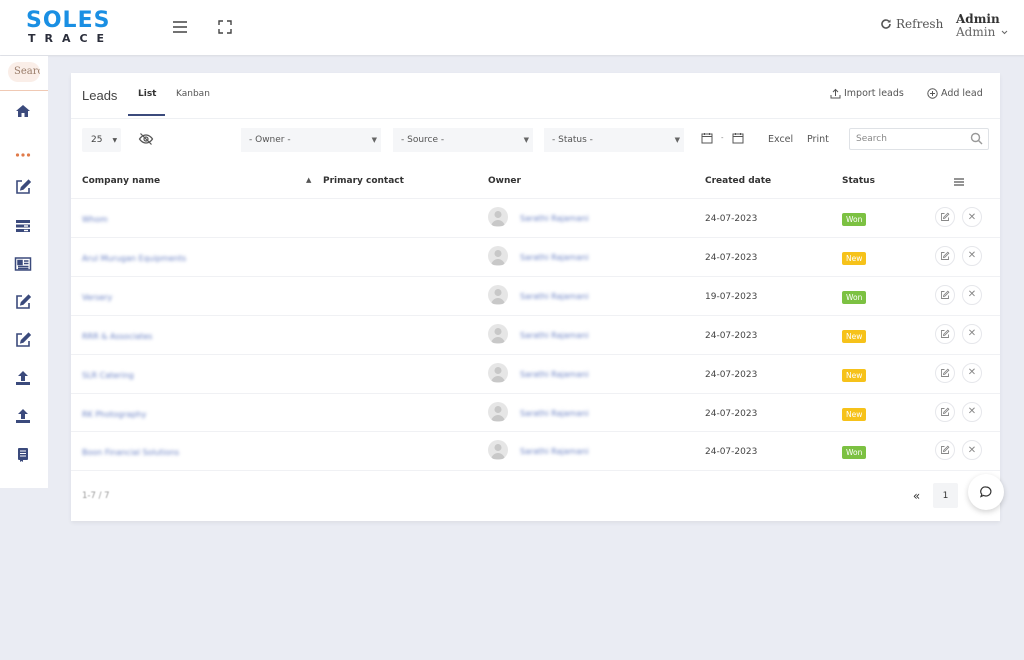 This screenshot has width=1024, height=660. What do you see at coordinates (23, 226) in the screenshot?
I see `stack-icon` at bounding box center [23, 226].